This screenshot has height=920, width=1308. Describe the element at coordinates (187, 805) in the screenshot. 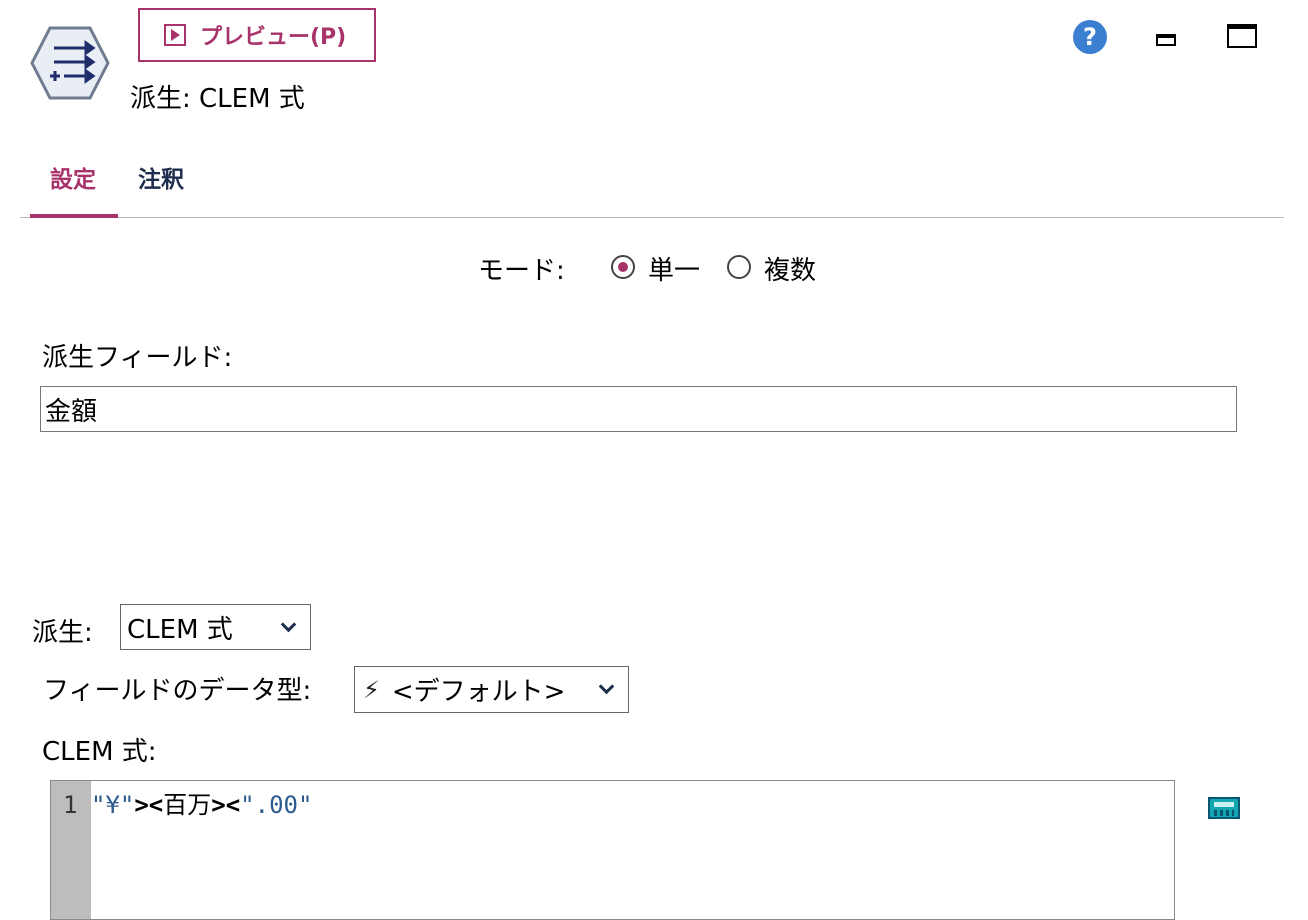

I see `code-token-field: 百万` at that location.